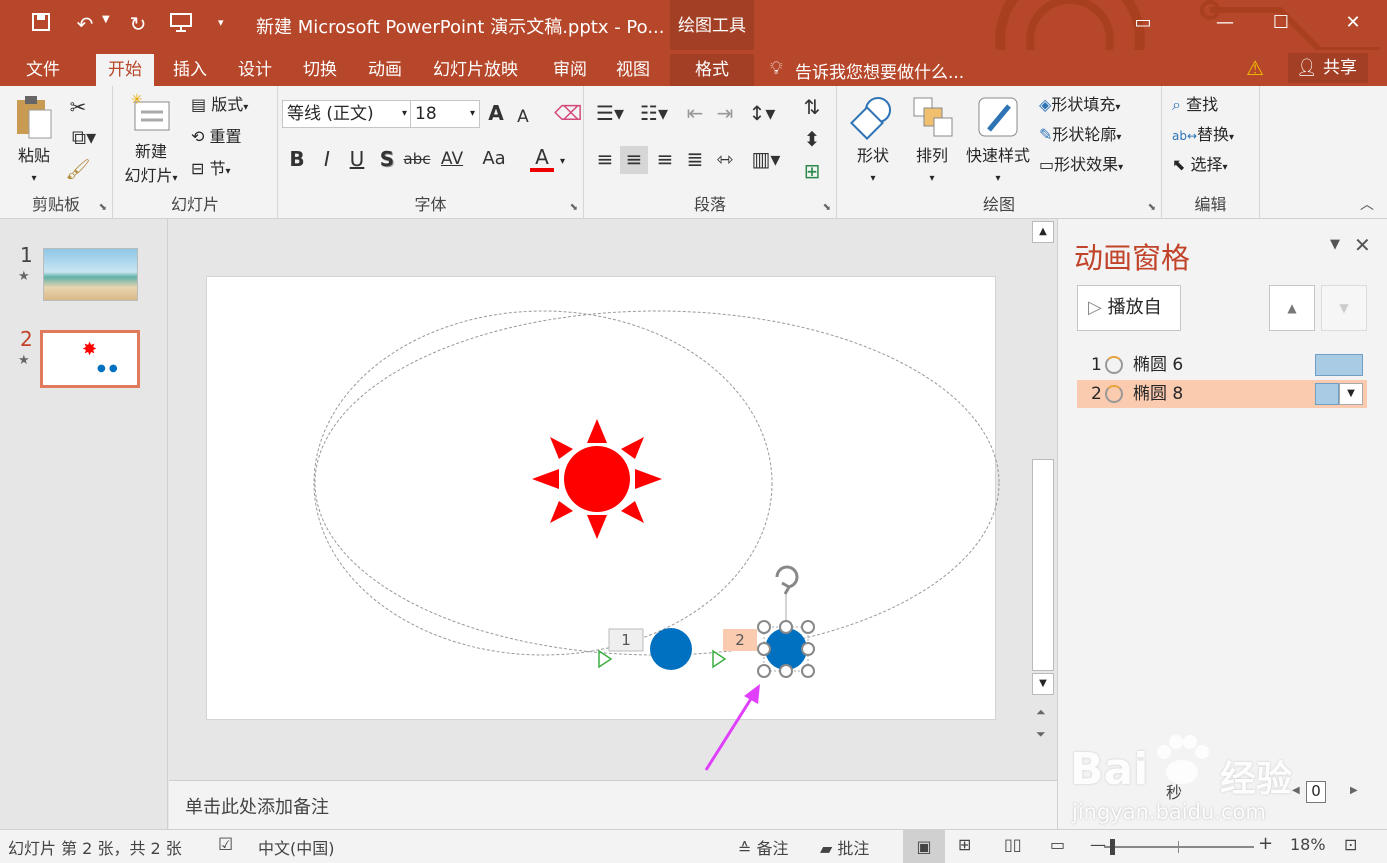  Describe the element at coordinates (34, 139) in the screenshot. I see `paste-button: 粘贴 ▾` at that location.